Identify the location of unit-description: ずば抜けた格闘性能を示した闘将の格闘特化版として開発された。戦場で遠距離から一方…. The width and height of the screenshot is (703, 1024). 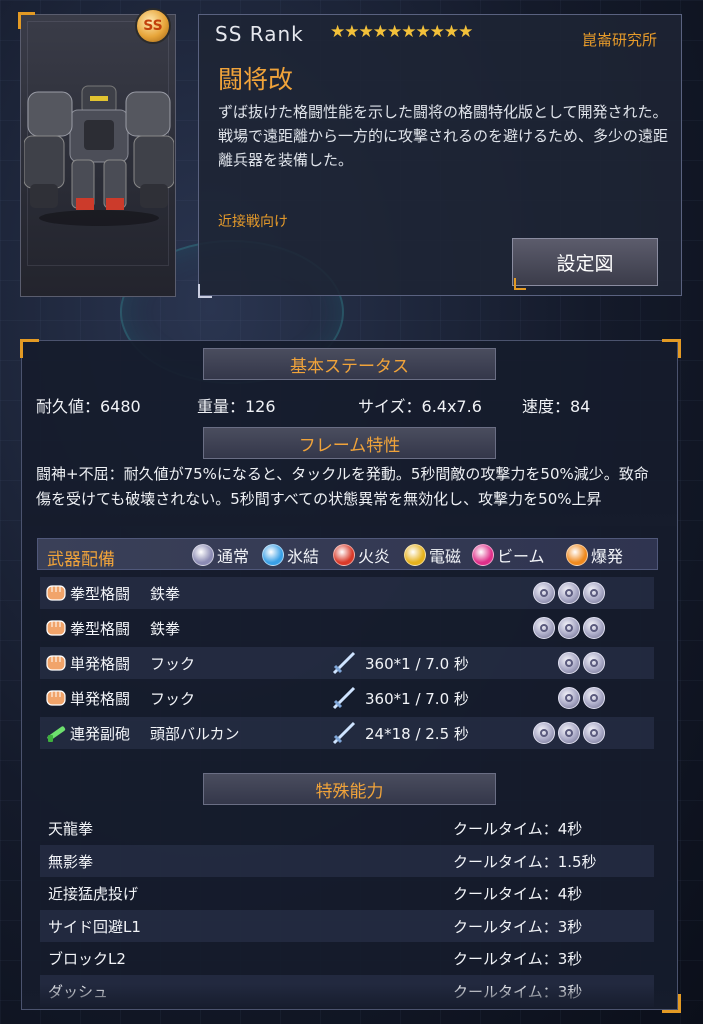
(443, 136).